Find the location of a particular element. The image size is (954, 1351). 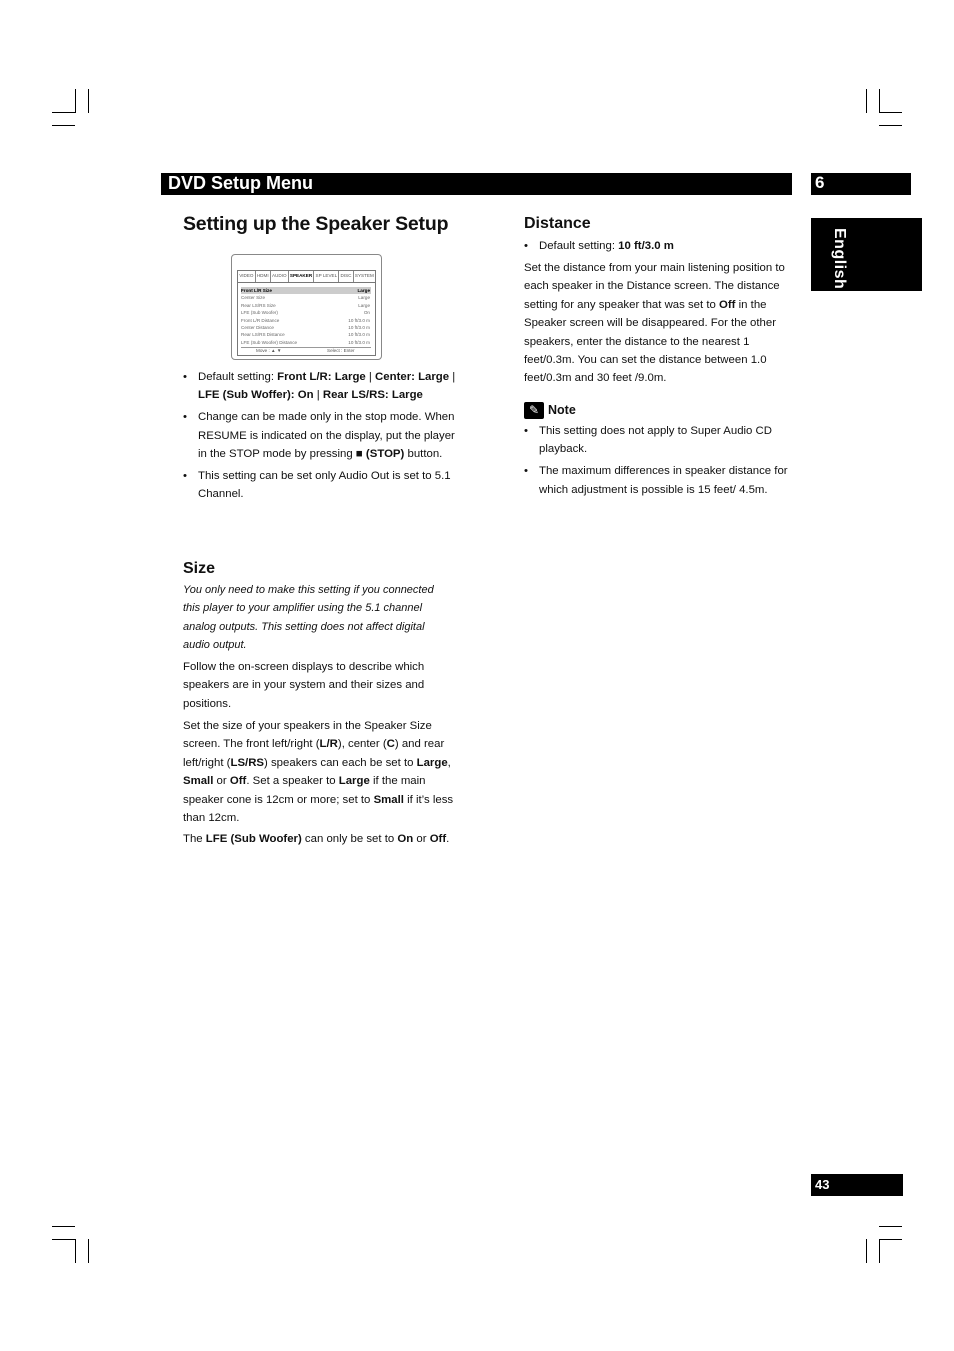

note-label: Note is located at coordinates (562, 410).